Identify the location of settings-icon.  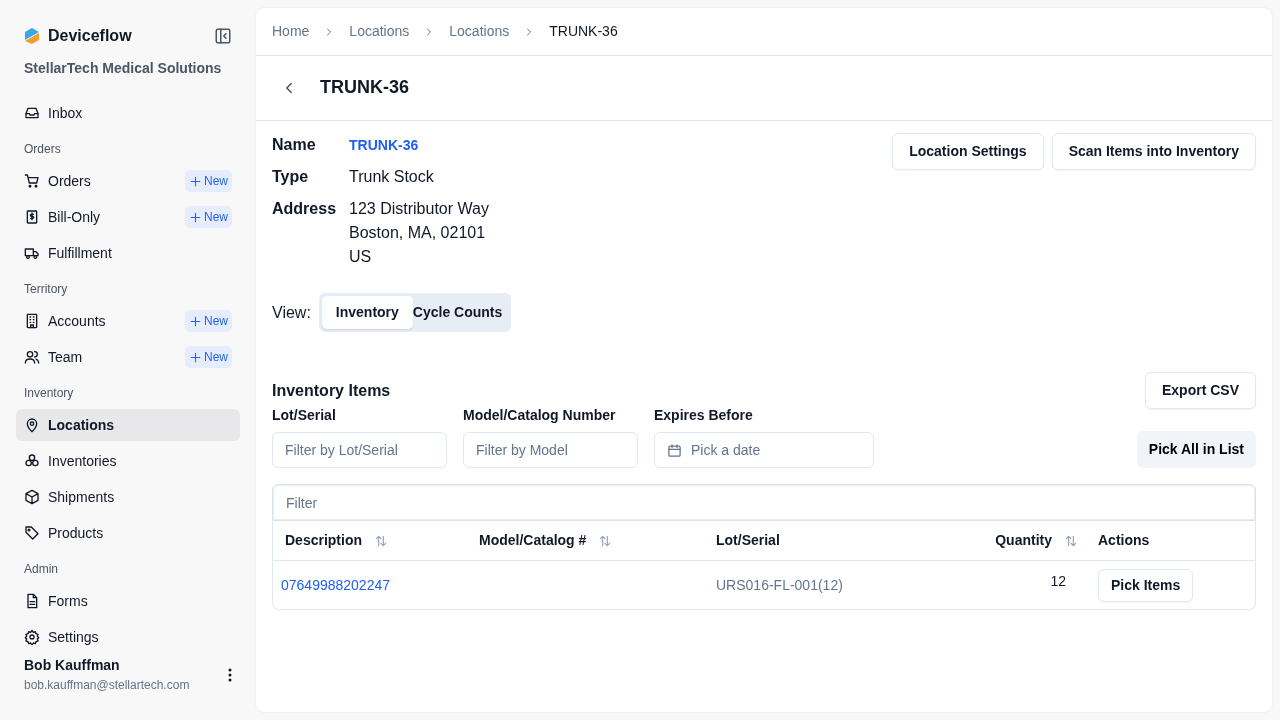
(32, 637).